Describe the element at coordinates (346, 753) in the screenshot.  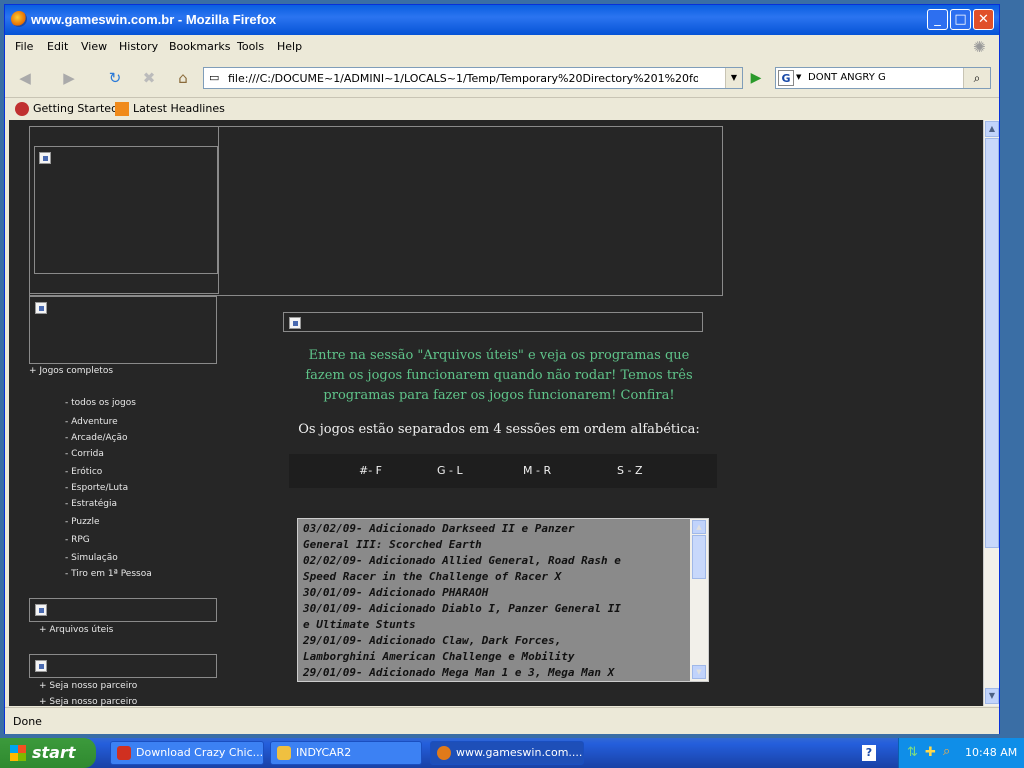
I see `taskbar-item: INDYCAR2` at that location.